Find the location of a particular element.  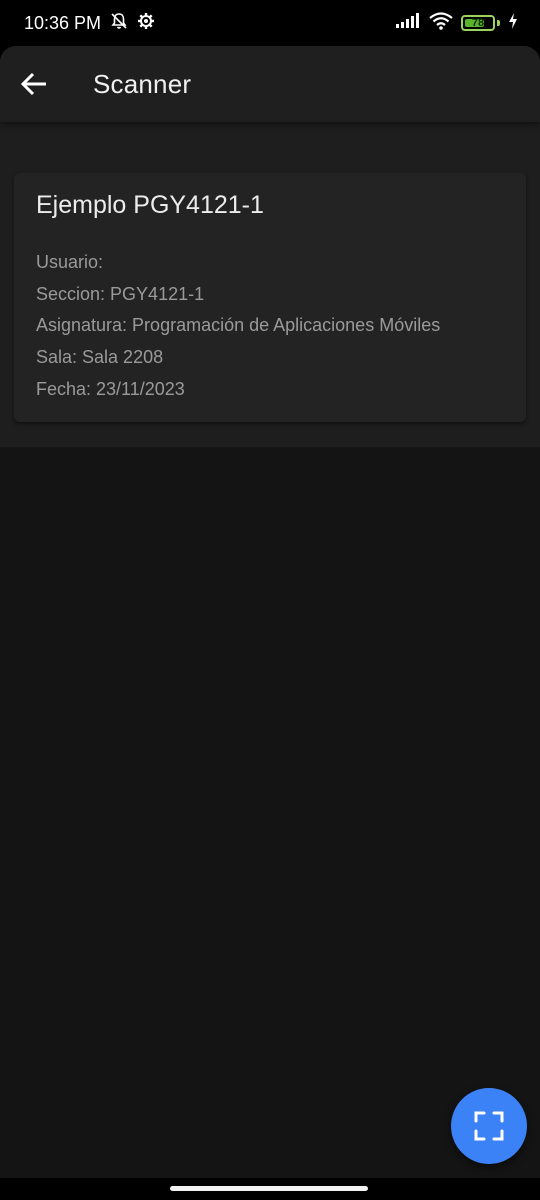

battery-icon: 78 is located at coordinates (478, 23).